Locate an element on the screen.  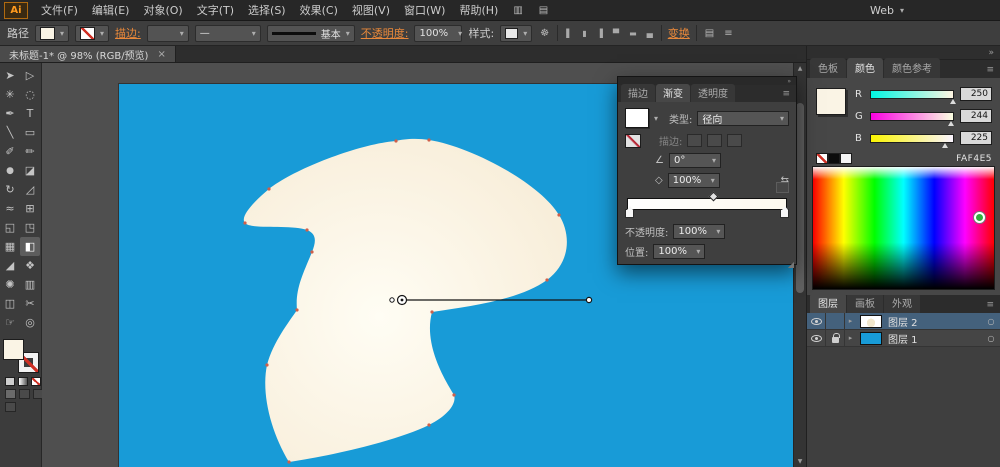
stroke-weight-label: 描边: is located at coordinates (128, 33).